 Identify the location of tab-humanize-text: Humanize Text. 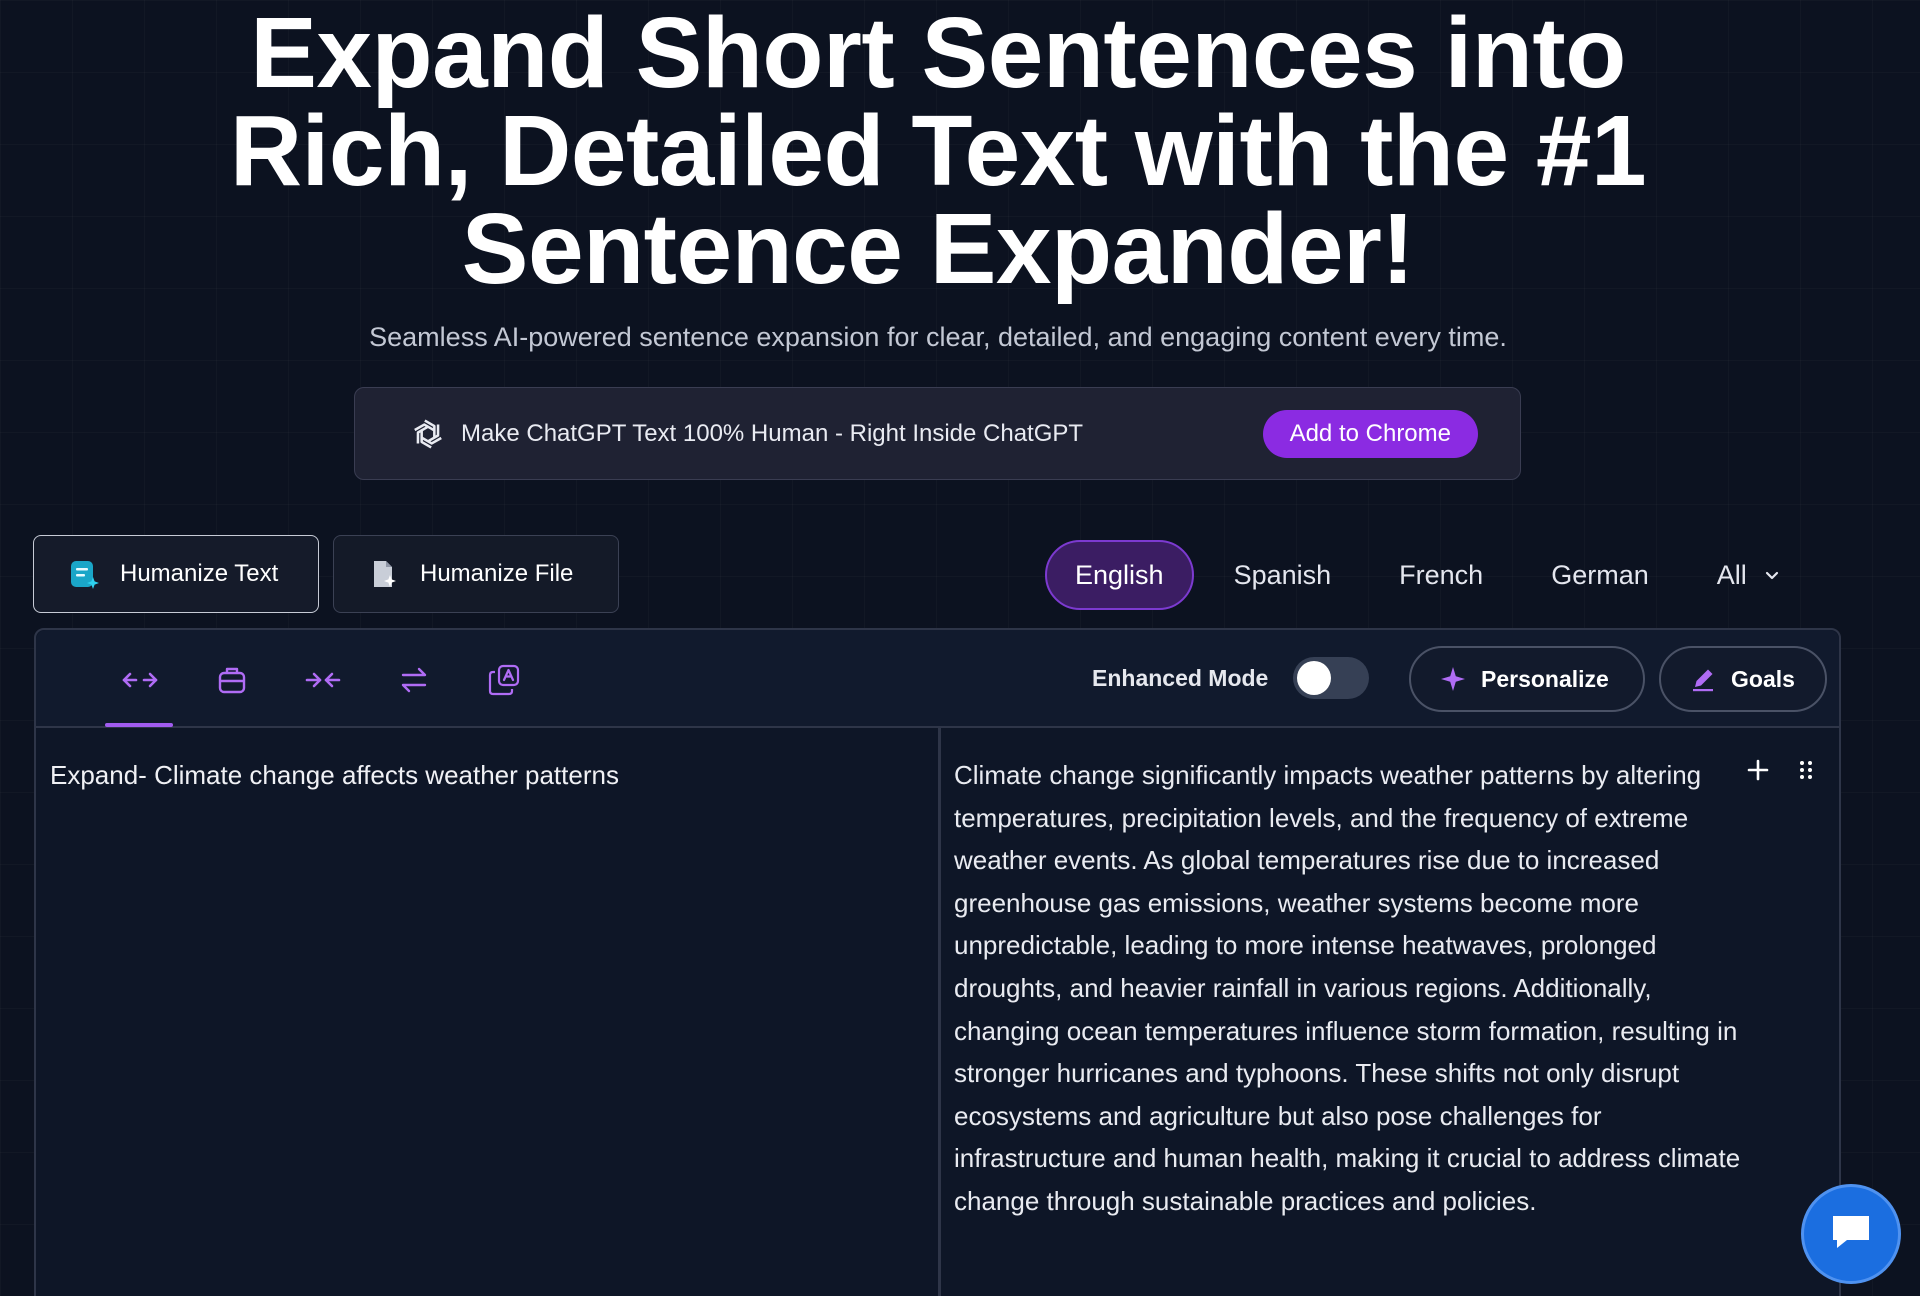
(176, 574).